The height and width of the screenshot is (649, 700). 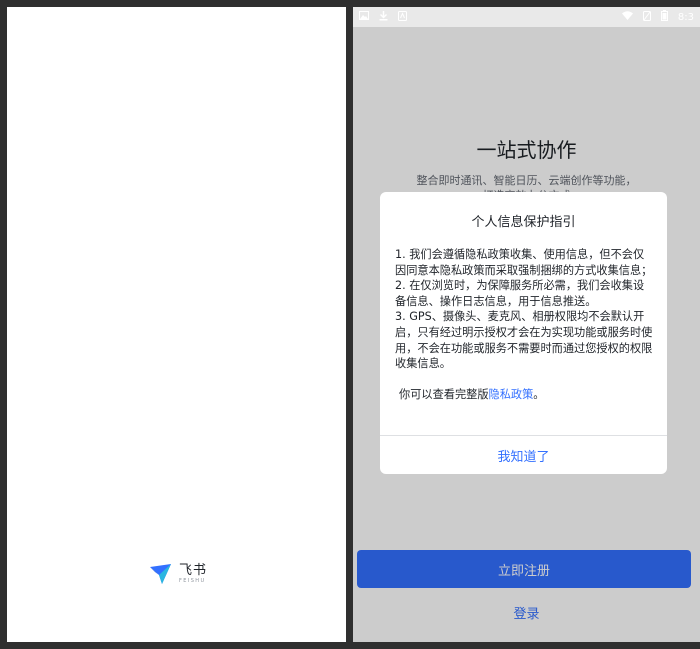 What do you see at coordinates (523, 455) in the screenshot?
I see `confirm-button: 我知道了` at bounding box center [523, 455].